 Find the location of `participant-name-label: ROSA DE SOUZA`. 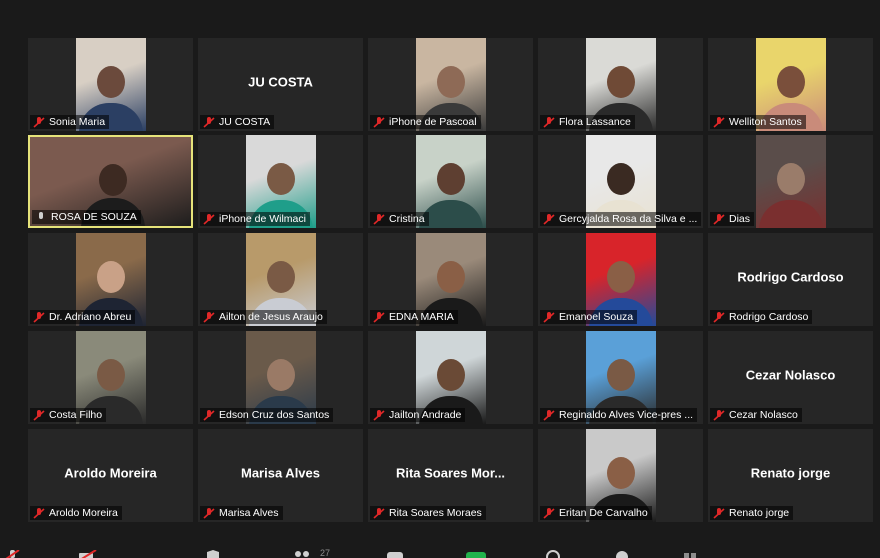

participant-name-label: ROSA DE SOUZA is located at coordinates (86, 217).